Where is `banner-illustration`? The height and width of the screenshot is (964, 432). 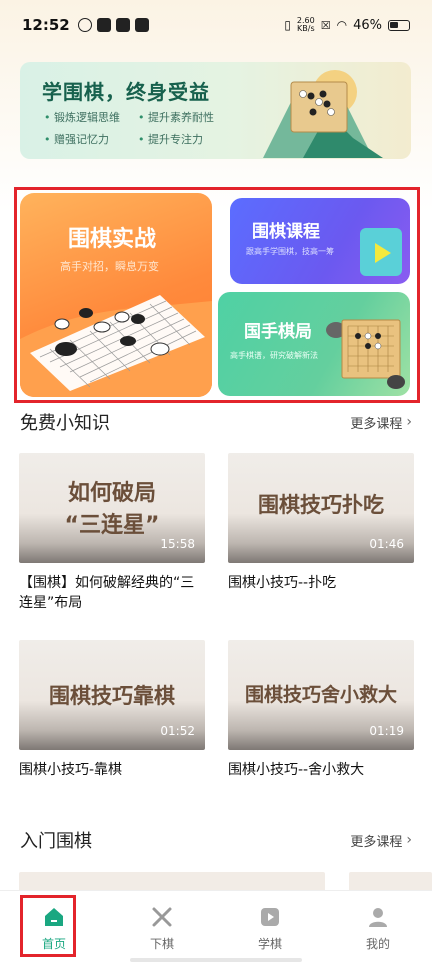
banner-illustration is located at coordinates (323, 114).